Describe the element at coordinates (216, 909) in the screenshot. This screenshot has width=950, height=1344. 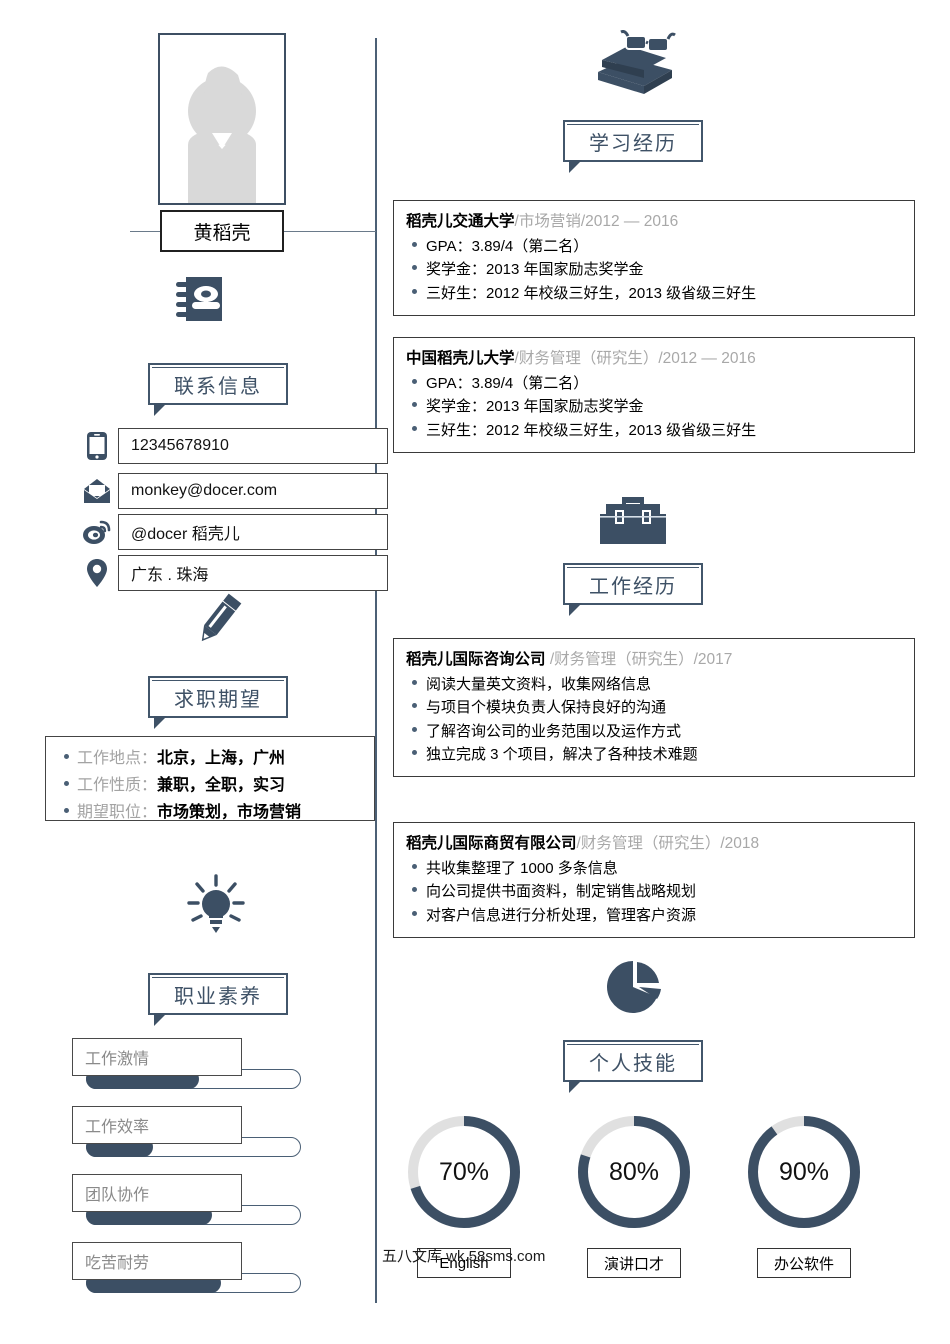
I see `lightbulb-icon` at that location.